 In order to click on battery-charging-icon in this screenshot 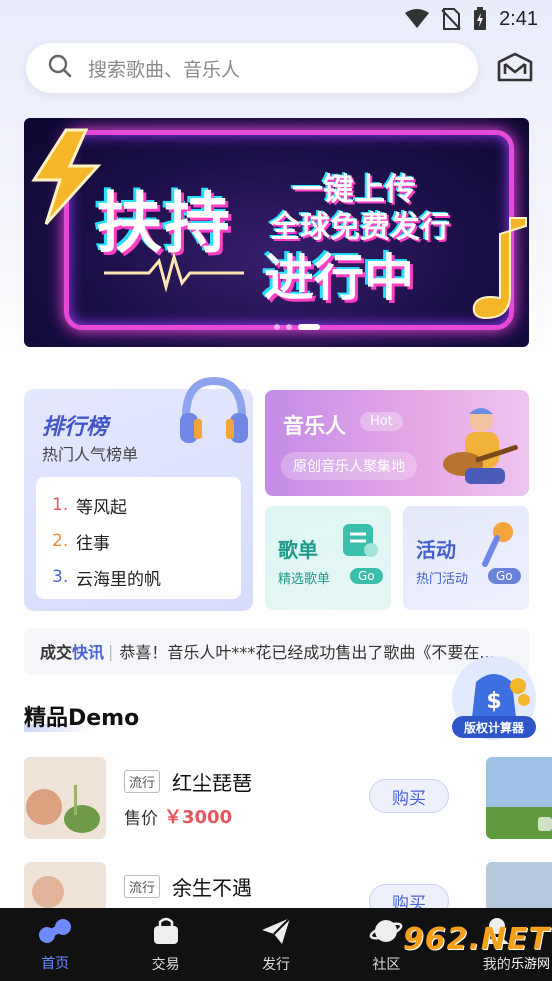, I will do `click(480, 19)`.